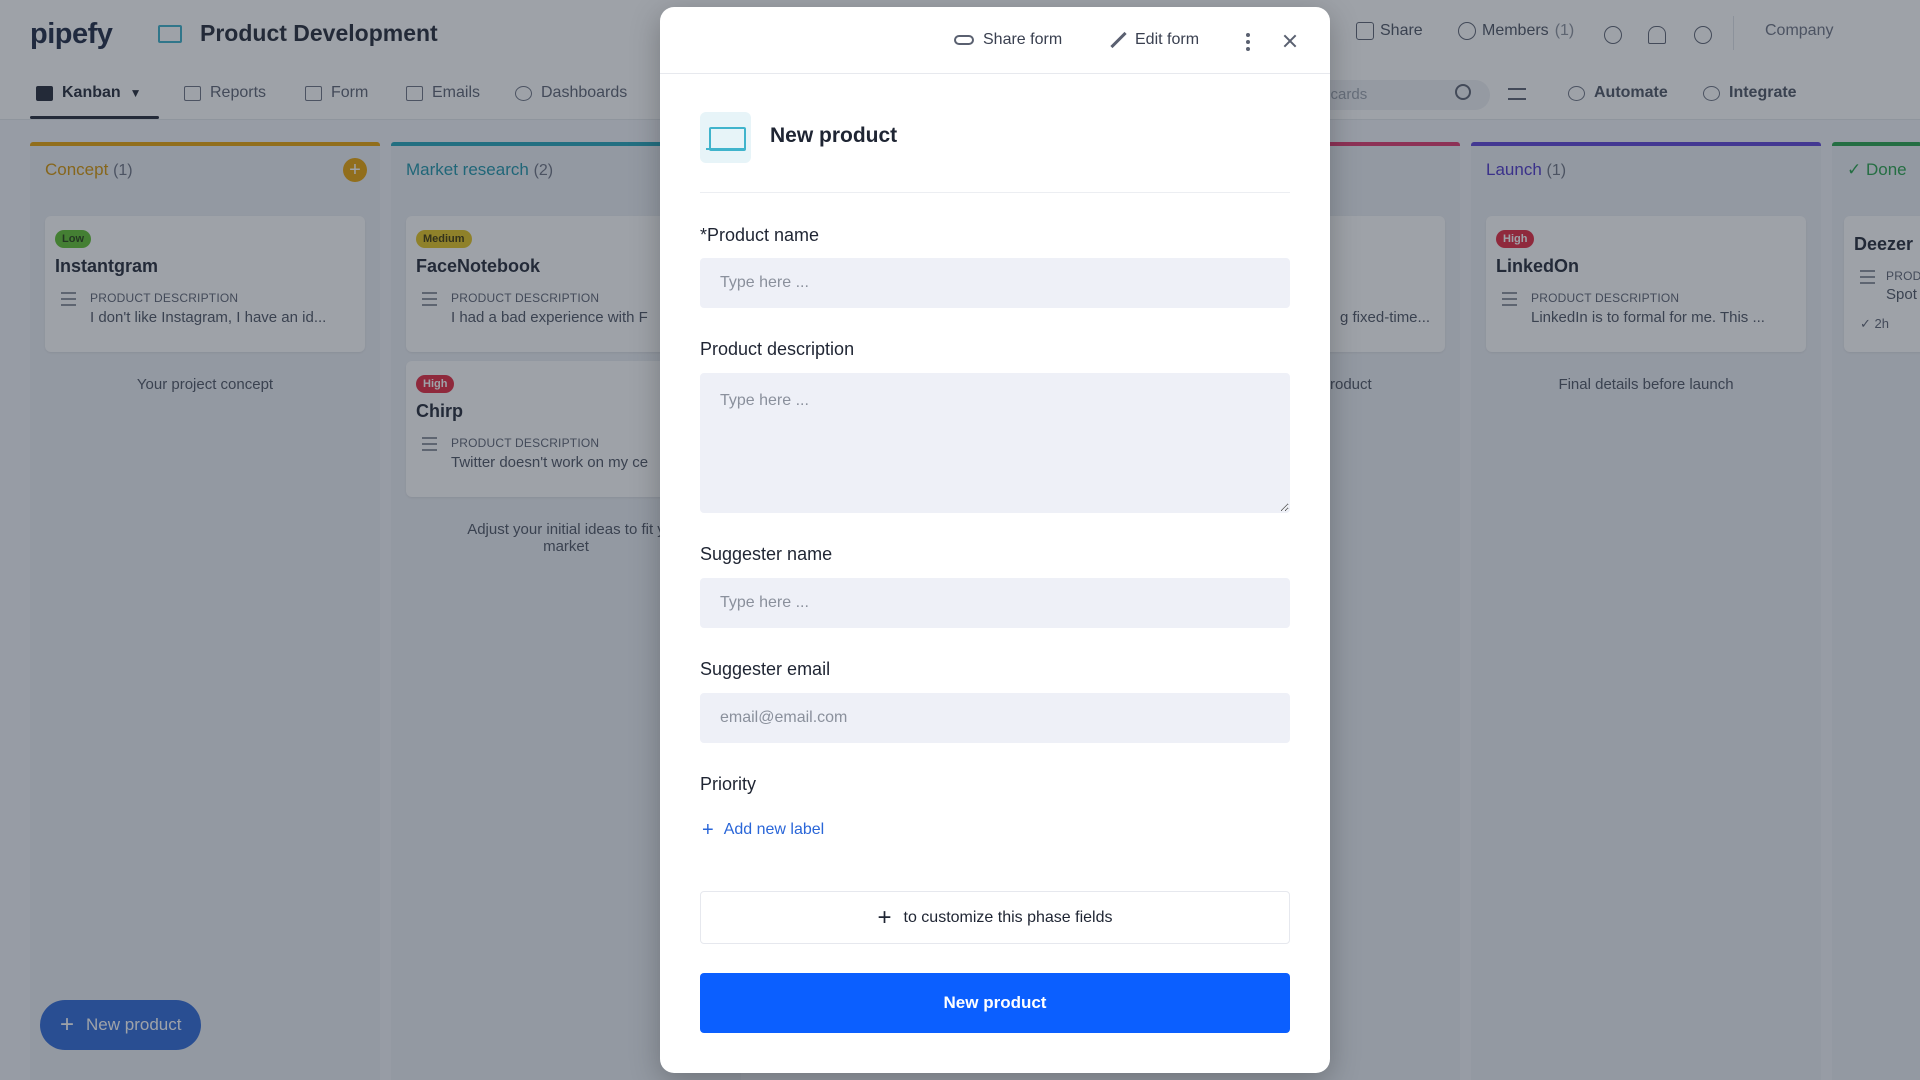 Image resolution: width=1920 pixels, height=1080 pixels. I want to click on suggester-name-input, so click(995, 603).